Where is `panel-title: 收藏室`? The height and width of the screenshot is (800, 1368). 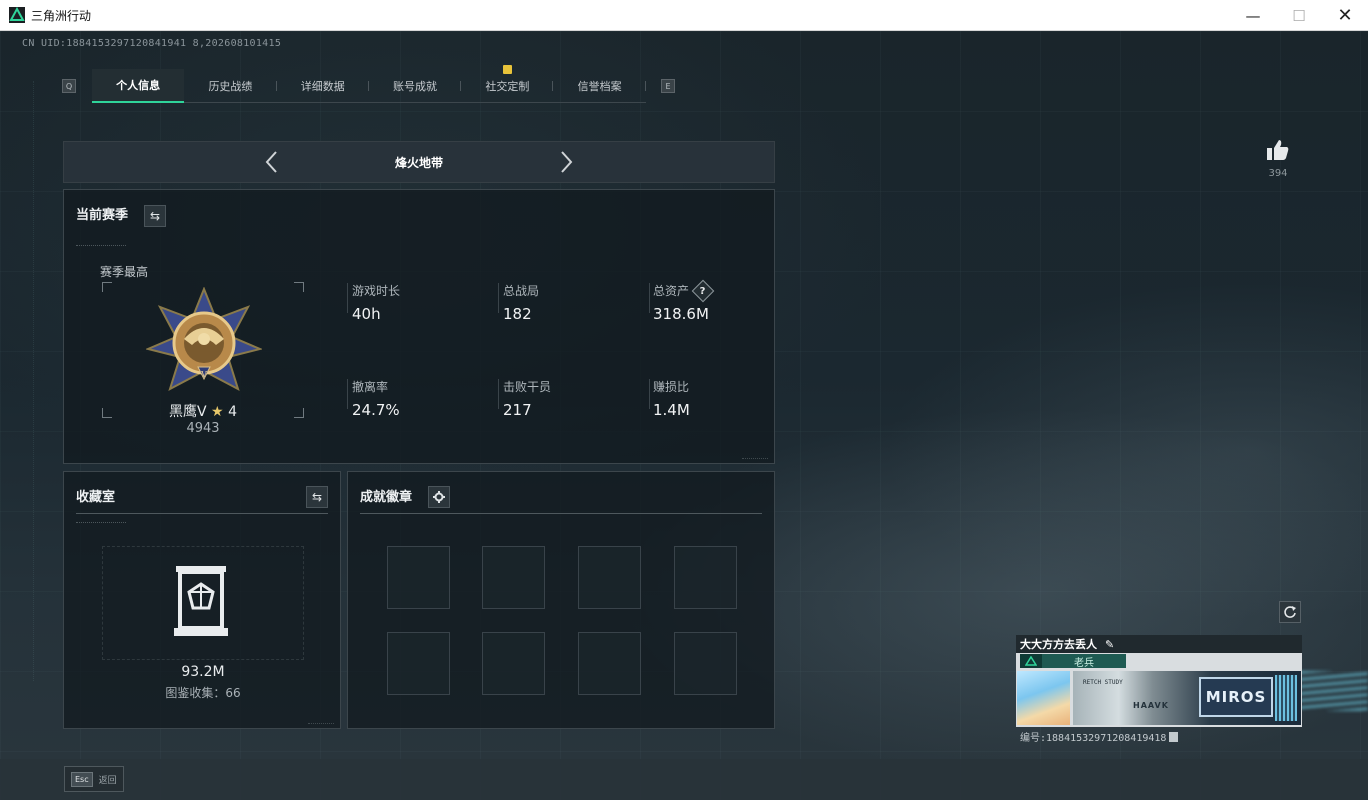
panel-title: 收藏室 is located at coordinates (96, 497).